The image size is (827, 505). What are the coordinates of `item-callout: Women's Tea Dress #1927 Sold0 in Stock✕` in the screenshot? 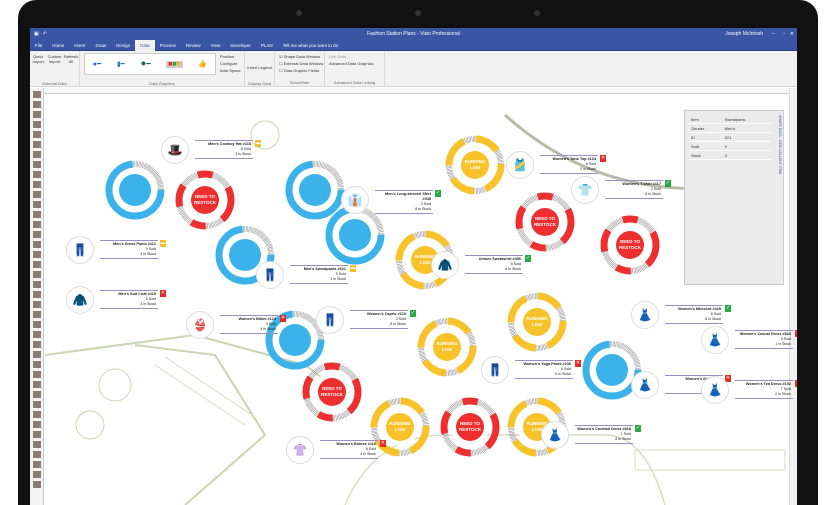 It's located at (766, 389).